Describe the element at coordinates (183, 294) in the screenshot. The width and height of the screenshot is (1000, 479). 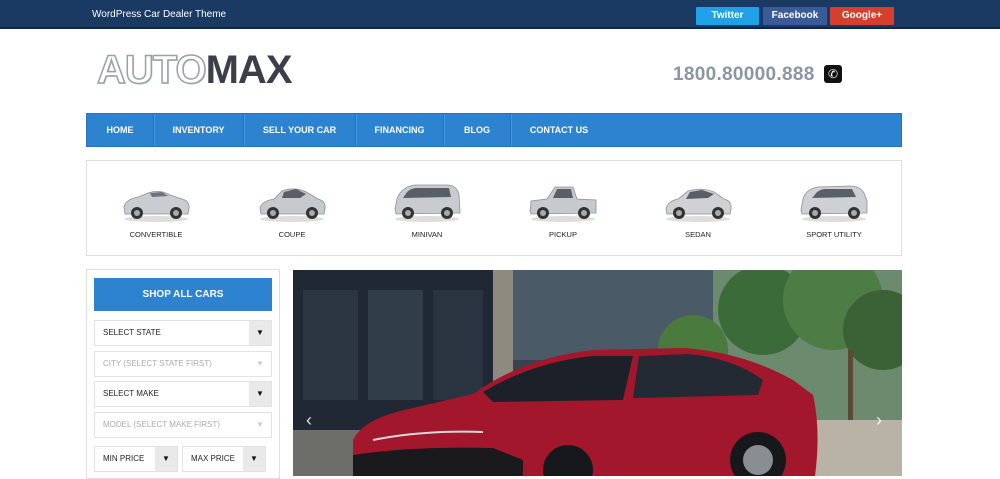
I see `shop-all-cars-button: SHOP ALL CARS` at that location.